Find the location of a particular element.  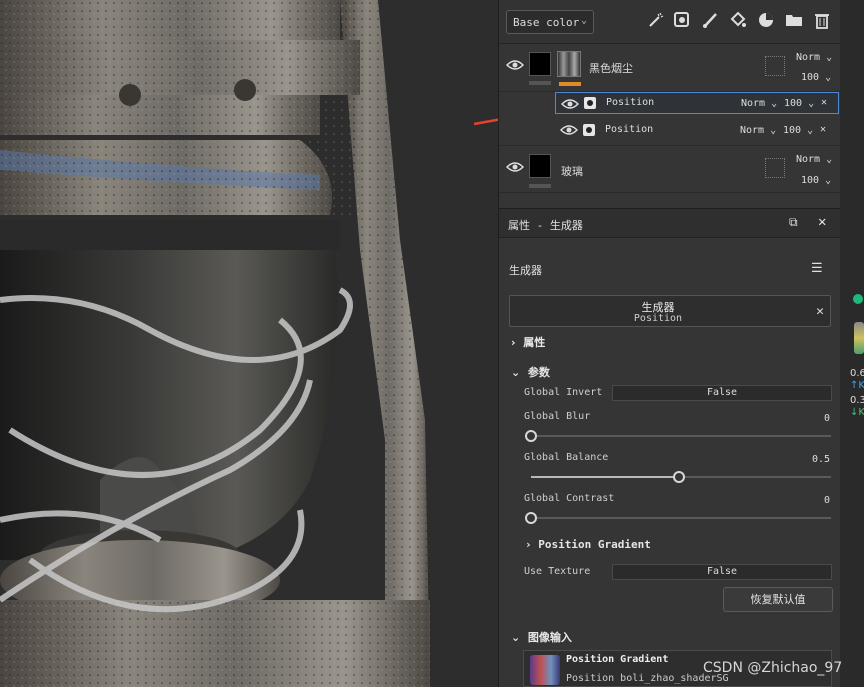

global-blur-slider is located at coordinates (681, 436).